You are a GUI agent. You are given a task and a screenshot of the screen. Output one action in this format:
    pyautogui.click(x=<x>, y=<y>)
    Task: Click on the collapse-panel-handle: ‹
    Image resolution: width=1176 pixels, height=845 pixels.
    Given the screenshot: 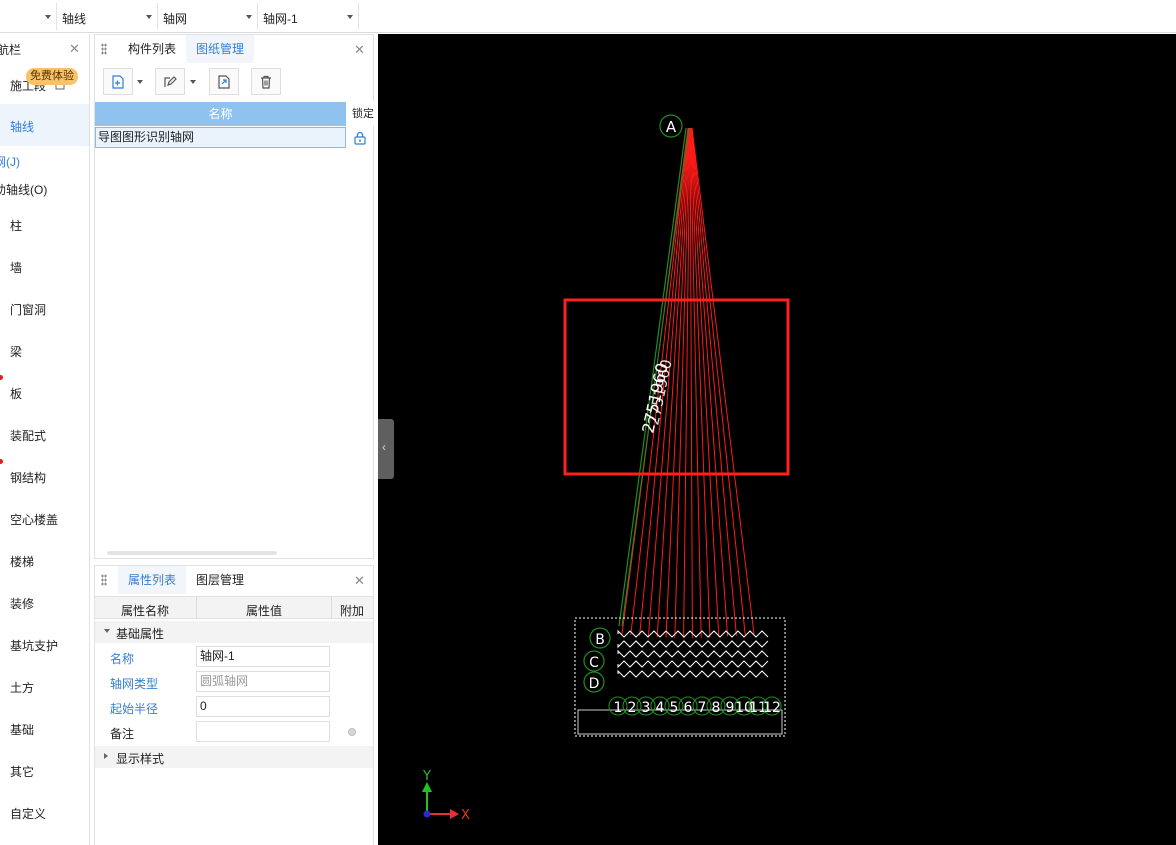 What is the action you would take?
    pyautogui.click(x=386, y=449)
    